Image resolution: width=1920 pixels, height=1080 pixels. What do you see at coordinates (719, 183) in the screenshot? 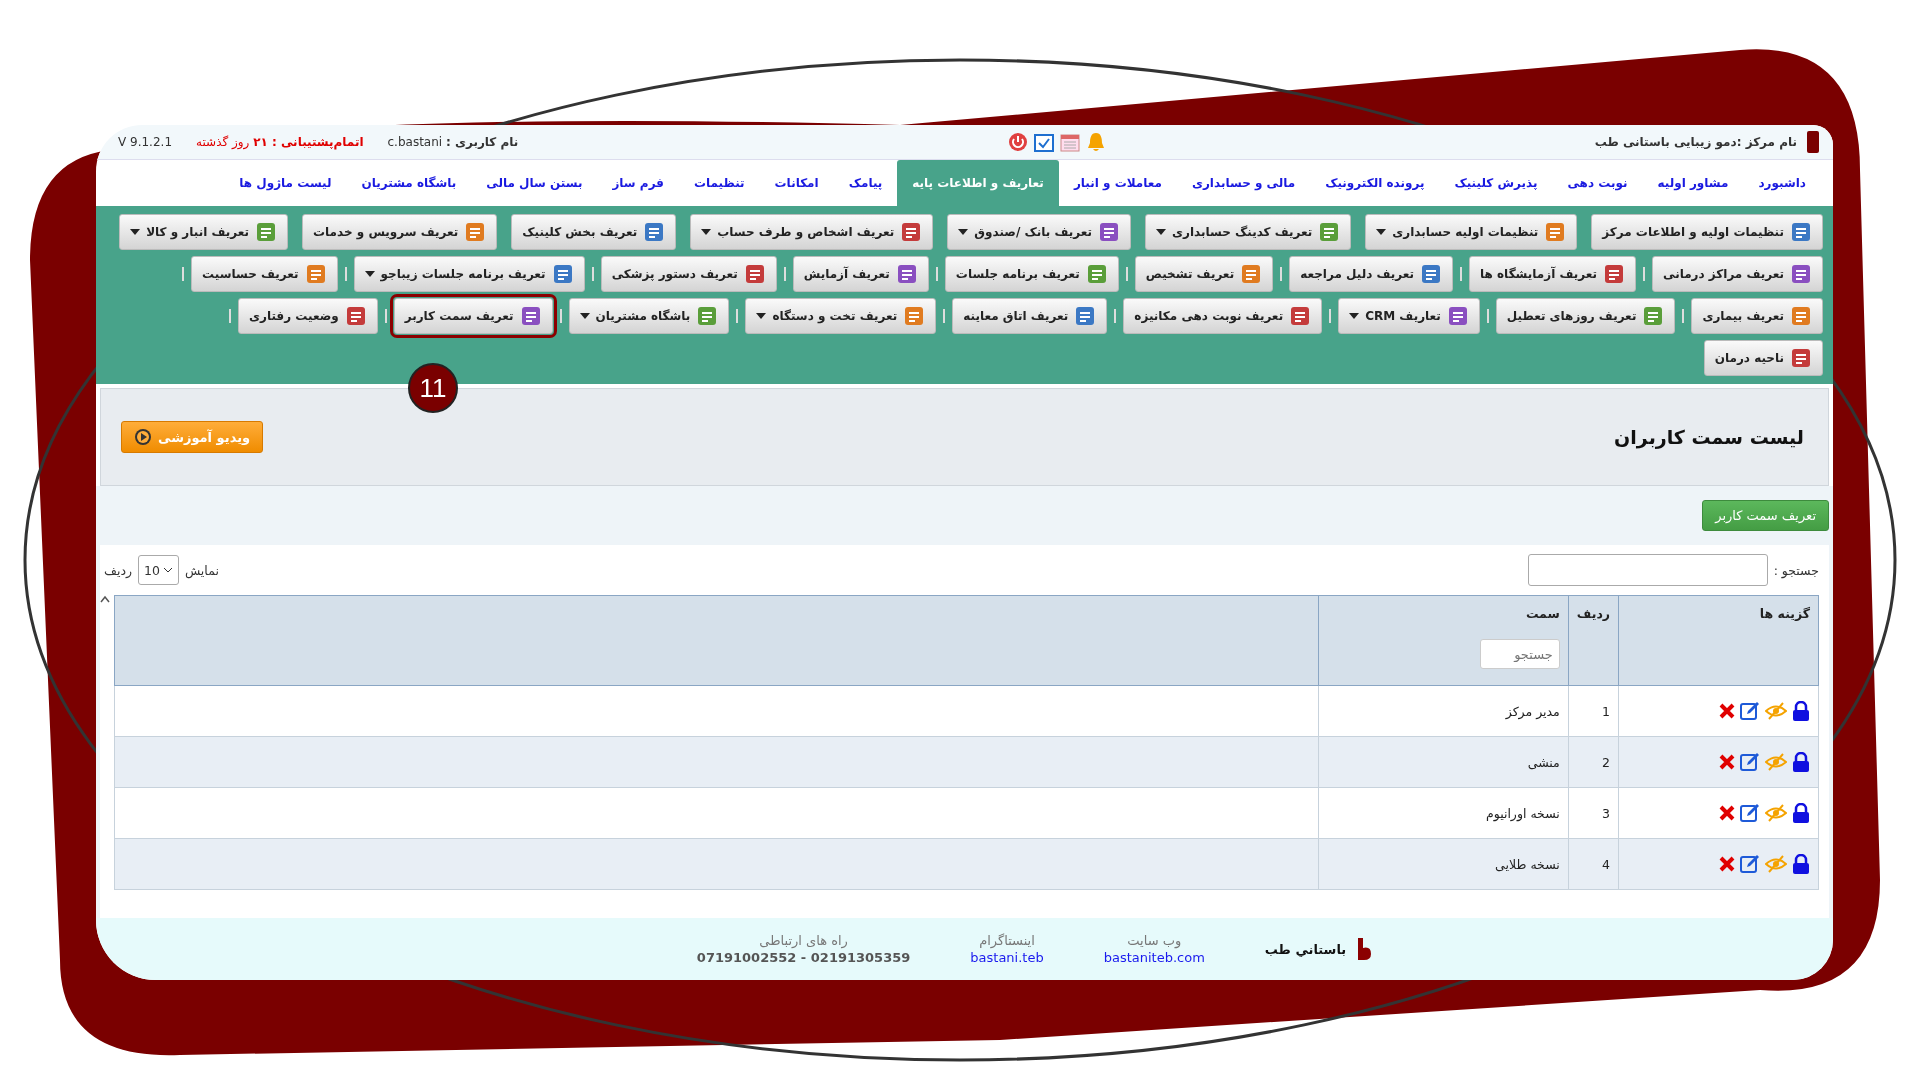
I see `nav-tab: تنظیمات` at bounding box center [719, 183].